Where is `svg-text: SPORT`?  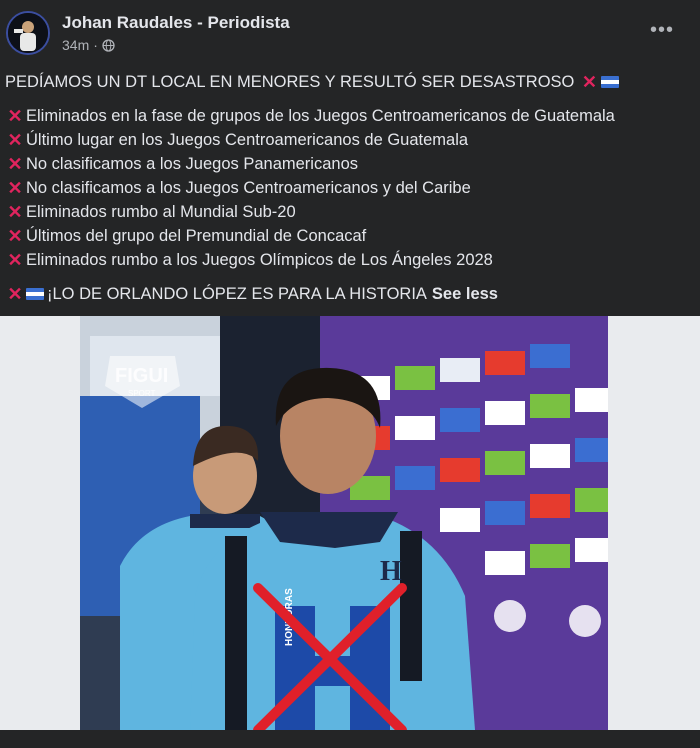
svg-text: SPORT is located at coordinates (142, 393).